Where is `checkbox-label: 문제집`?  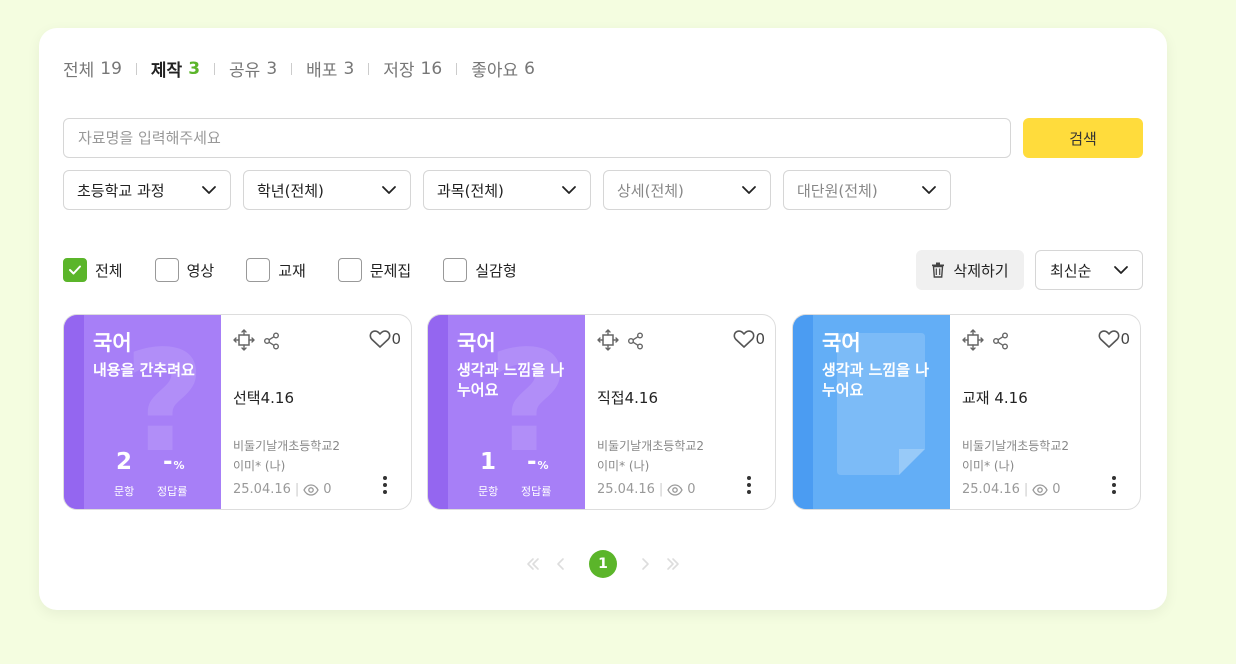 checkbox-label: 문제집 is located at coordinates (390, 270).